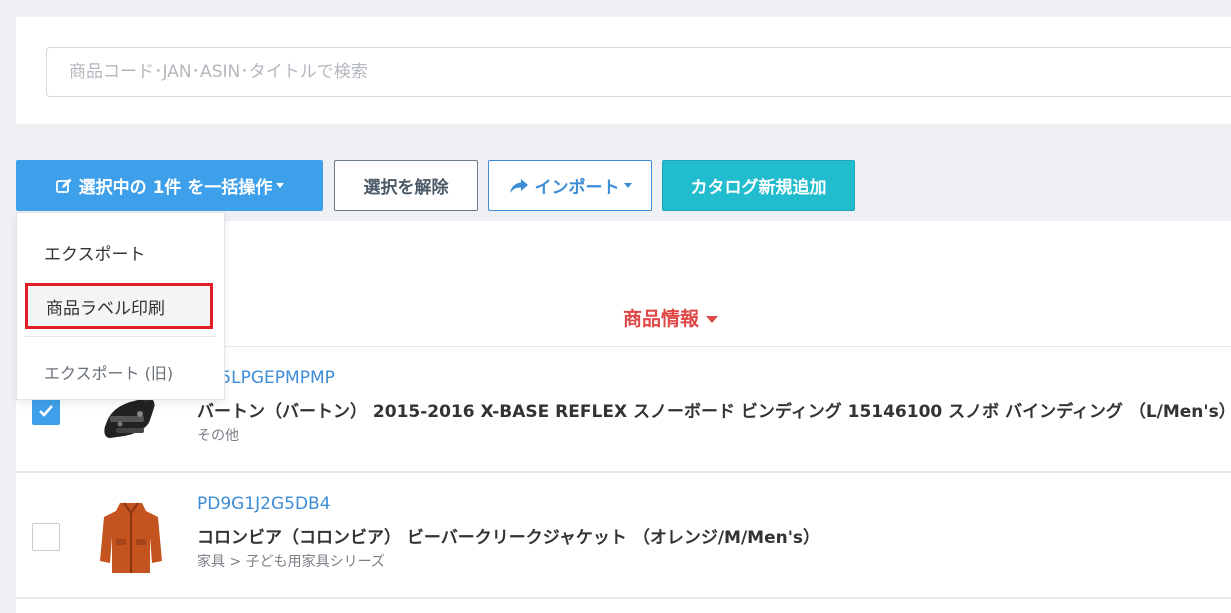 The height and width of the screenshot is (613, 1231). What do you see at coordinates (291, 562) in the screenshot?
I see `product-category: 家具 > 子ども用家具シリーズ` at bounding box center [291, 562].